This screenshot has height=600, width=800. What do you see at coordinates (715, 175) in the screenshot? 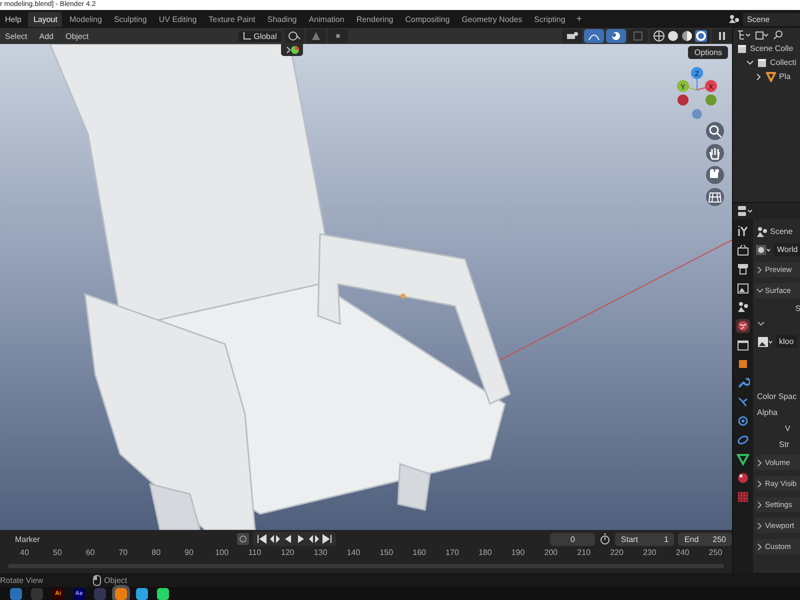
I see `camera-icon-button` at bounding box center [715, 175].